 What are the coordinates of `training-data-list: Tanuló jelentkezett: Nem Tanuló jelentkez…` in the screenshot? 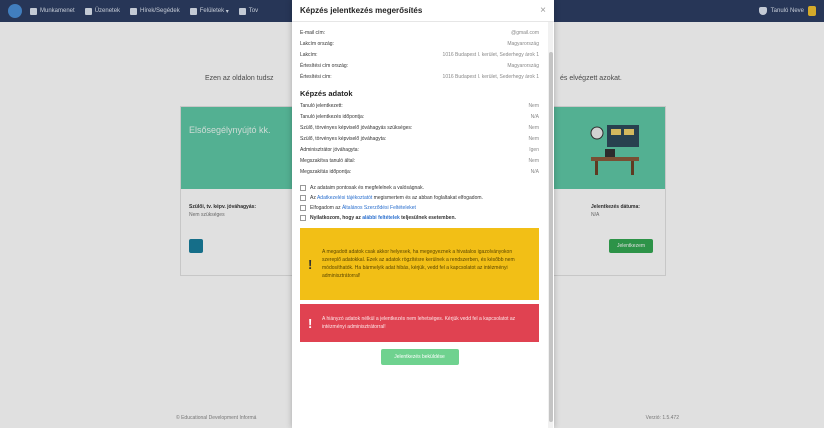 It's located at (419, 139).